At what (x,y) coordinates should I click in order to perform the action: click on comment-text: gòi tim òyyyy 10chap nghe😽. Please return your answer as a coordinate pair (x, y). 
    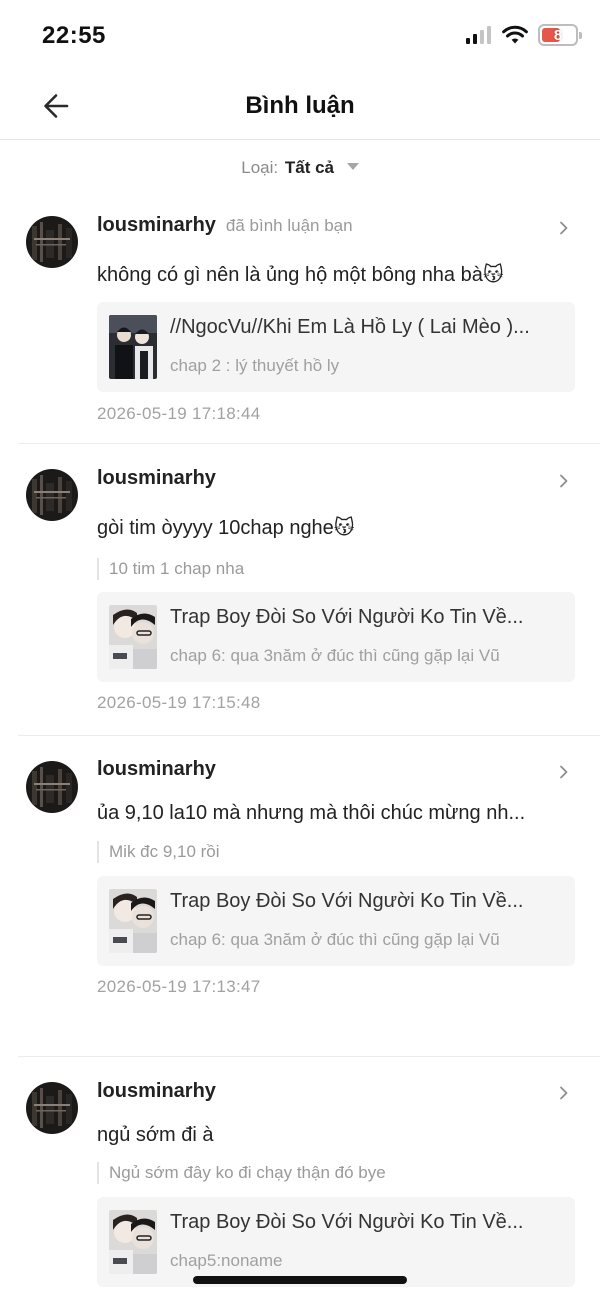
    Looking at the image, I should click on (226, 528).